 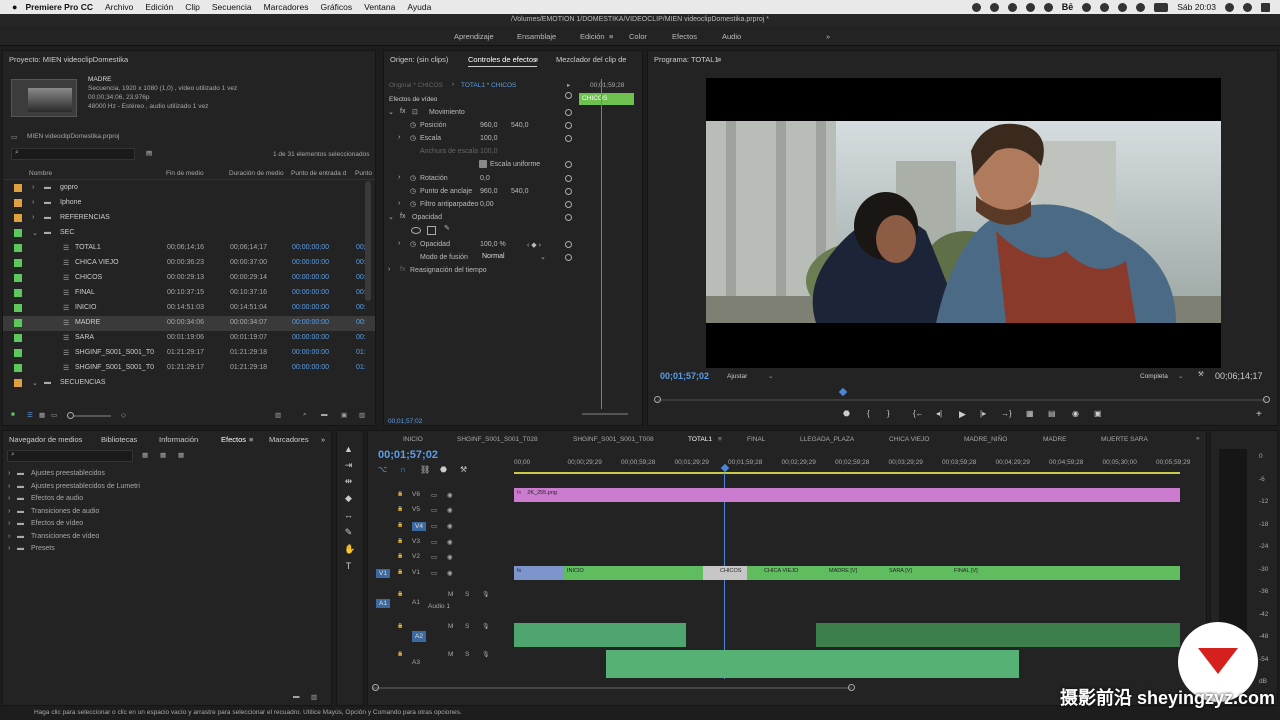 I want to click on sequence-clip-label: TOTAL1 * CHICOS, so click(x=488, y=85).